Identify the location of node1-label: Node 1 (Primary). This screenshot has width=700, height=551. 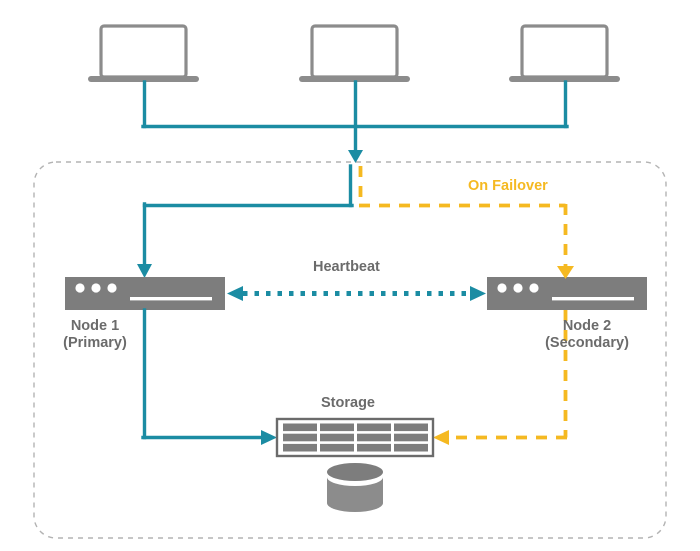
(95, 335).